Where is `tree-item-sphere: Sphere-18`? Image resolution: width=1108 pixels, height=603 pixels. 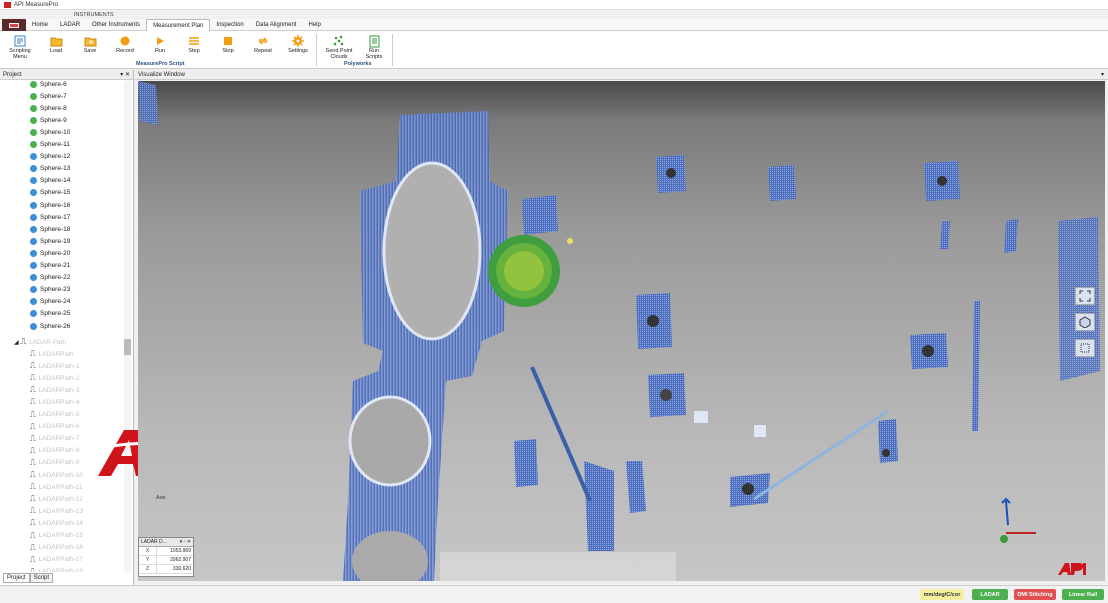
tree-item-sphere: Sphere-18 is located at coordinates (50, 229).